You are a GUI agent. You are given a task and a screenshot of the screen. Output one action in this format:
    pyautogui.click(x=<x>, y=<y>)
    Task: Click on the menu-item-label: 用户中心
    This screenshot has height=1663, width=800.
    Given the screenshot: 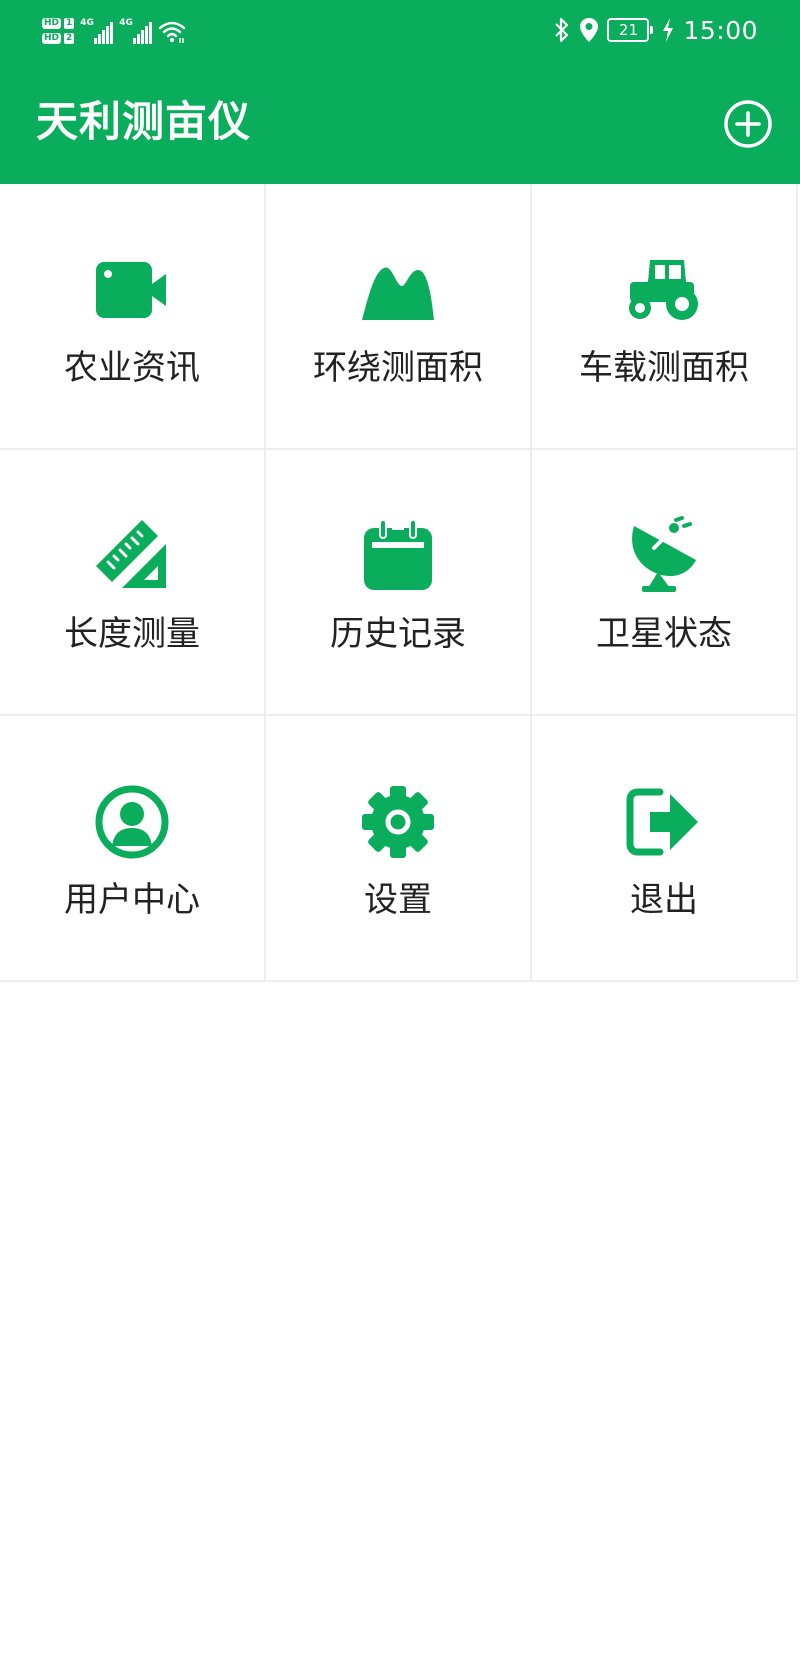 What is the action you would take?
    pyautogui.click(x=132, y=900)
    